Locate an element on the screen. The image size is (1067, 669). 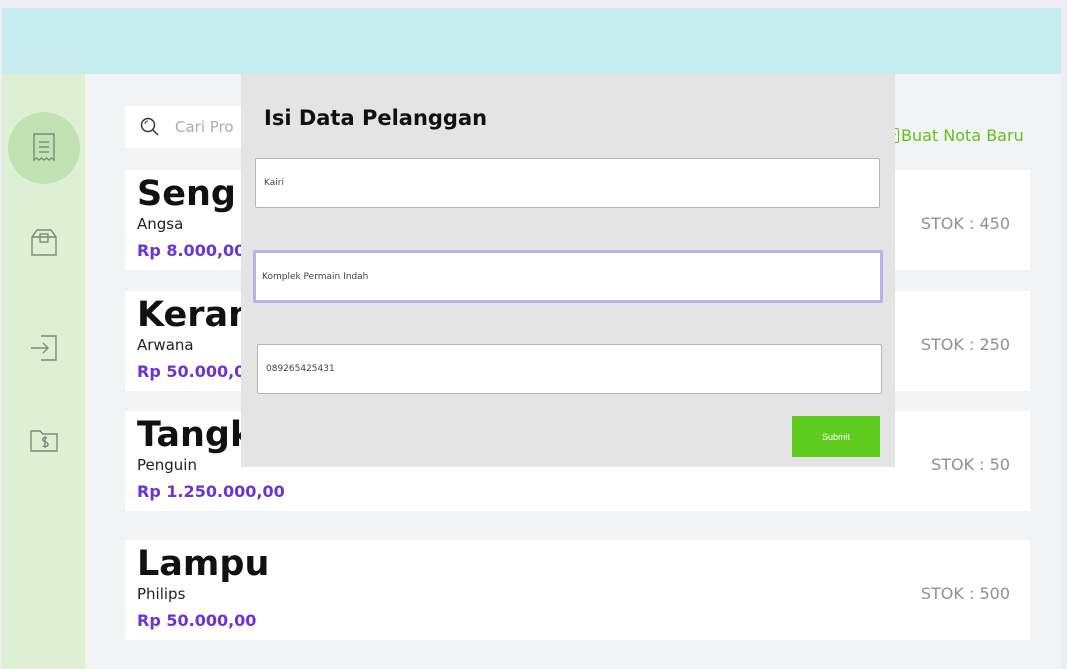
product-brand: Penguin is located at coordinates (167, 465).